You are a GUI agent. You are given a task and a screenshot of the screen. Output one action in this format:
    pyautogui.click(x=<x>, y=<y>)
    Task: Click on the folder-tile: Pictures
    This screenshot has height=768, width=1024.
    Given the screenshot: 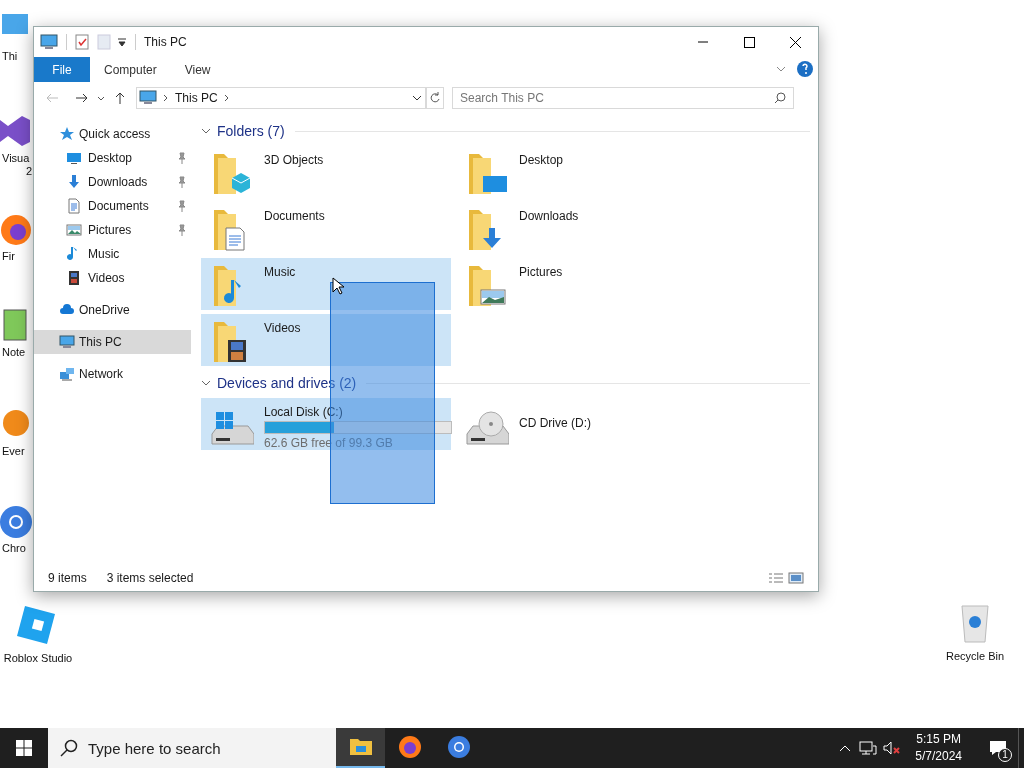 What is the action you would take?
    pyautogui.click(x=581, y=284)
    